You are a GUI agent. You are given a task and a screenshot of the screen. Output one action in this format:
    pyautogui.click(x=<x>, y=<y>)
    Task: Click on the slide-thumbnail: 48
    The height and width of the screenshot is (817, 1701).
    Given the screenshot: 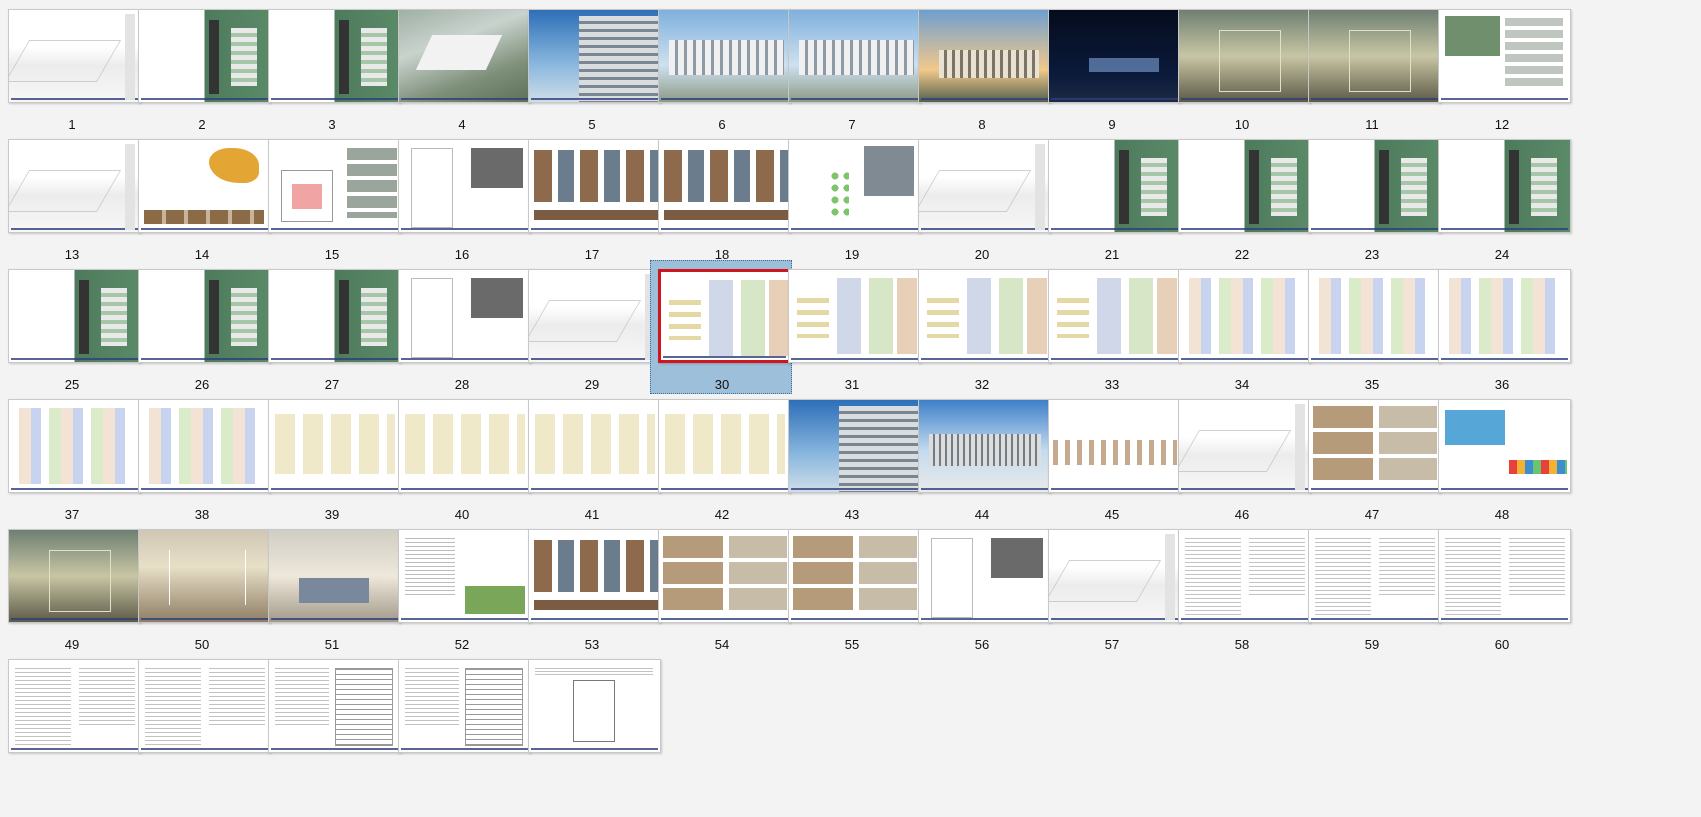 What is the action you would take?
    pyautogui.click(x=1501, y=457)
    